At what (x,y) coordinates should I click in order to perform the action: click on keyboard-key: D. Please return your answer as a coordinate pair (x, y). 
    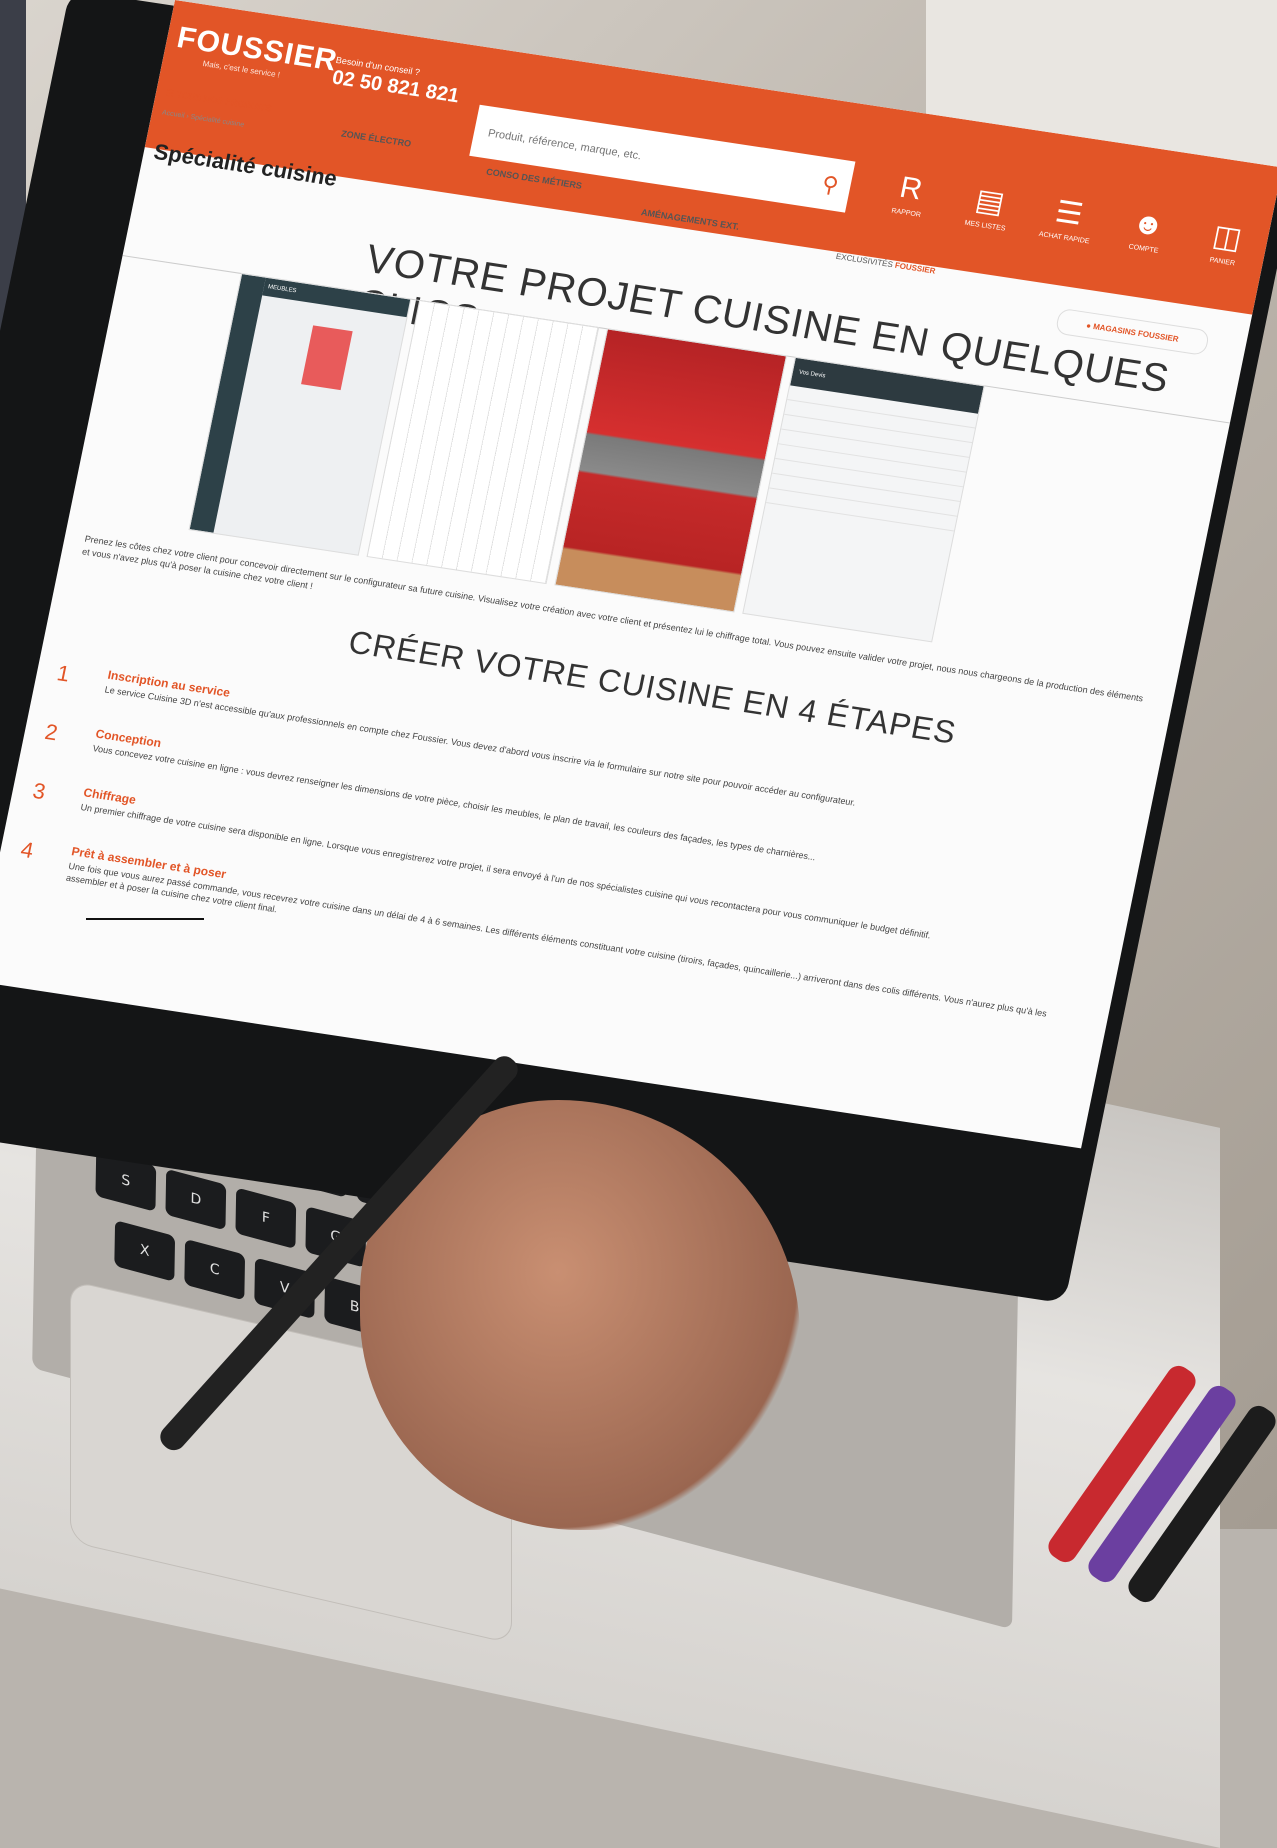
    Looking at the image, I should click on (196, 1199).